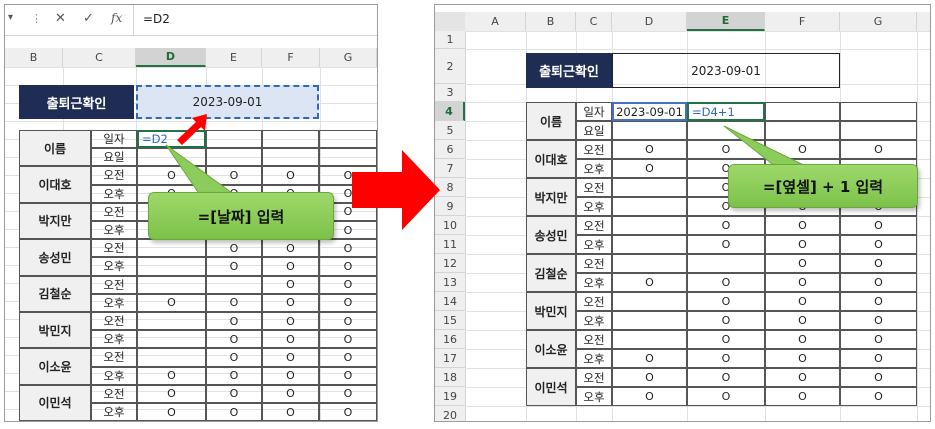  Describe the element at coordinates (649, 111) in the screenshot. I see `d4-date-cell: 2023-09-01` at that location.